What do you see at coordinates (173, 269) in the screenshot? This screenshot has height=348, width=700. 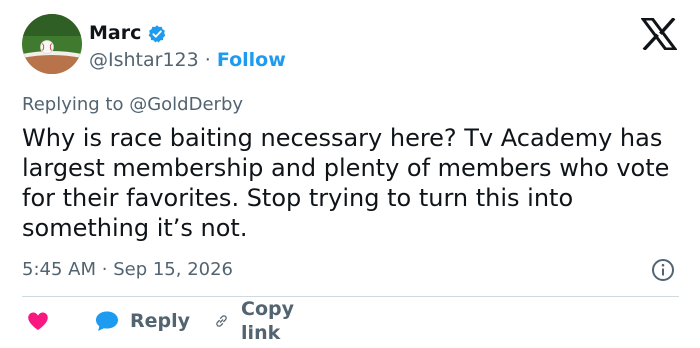 I see `tweet-date: Sep 15, 2026` at bounding box center [173, 269].